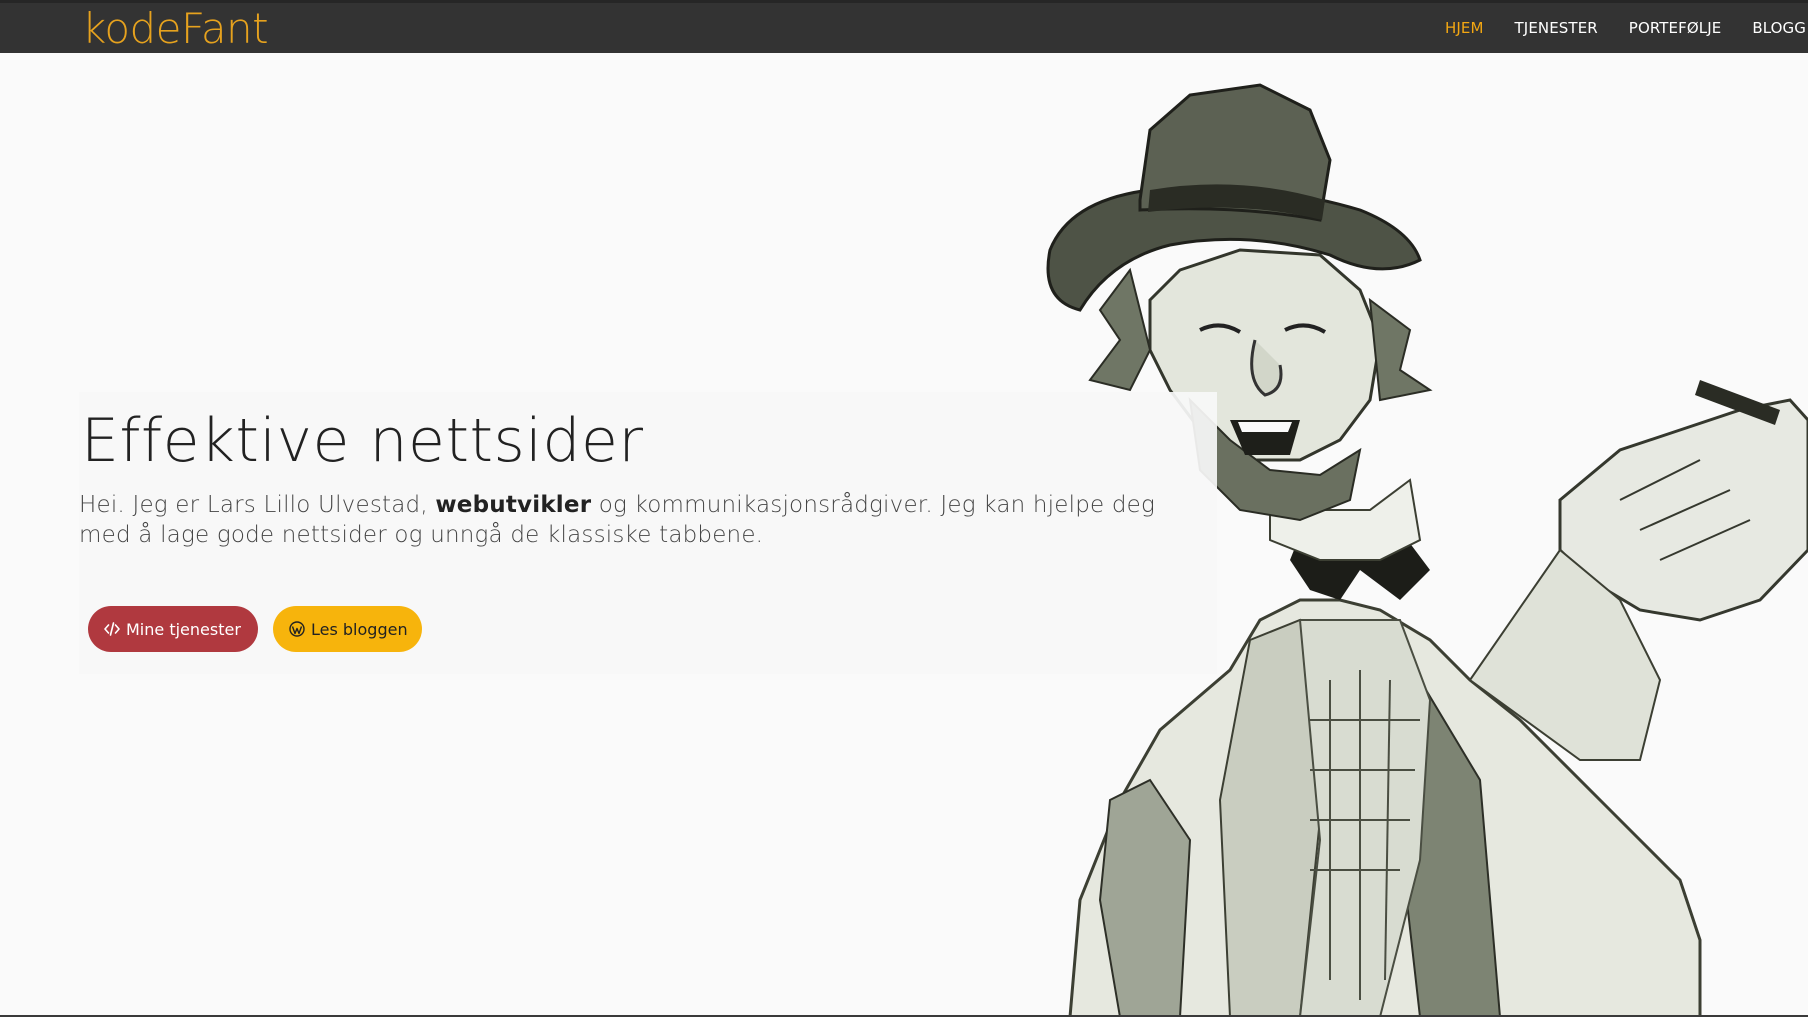 This screenshot has width=1808, height=1017. What do you see at coordinates (175, 29) in the screenshot?
I see `brand-logo: kodeFant` at bounding box center [175, 29].